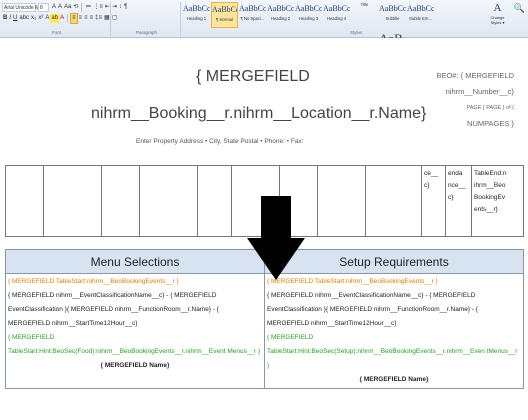 This screenshot has height=420, width=528. What do you see at coordinates (55, 18) in the screenshot?
I see `highlight-icon: ab` at bounding box center [55, 18].